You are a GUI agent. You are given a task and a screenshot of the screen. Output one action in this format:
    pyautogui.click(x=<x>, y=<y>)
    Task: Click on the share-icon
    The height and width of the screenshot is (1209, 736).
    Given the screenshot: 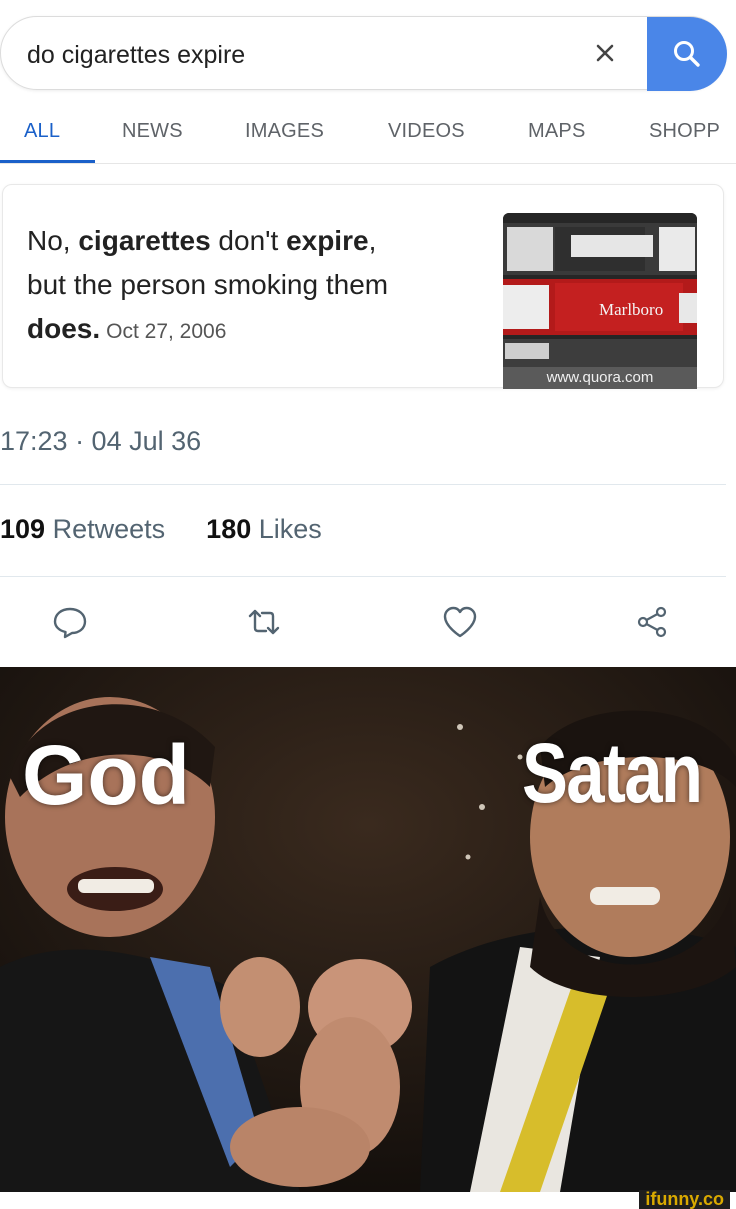 What is the action you would take?
    pyautogui.click(x=652, y=622)
    